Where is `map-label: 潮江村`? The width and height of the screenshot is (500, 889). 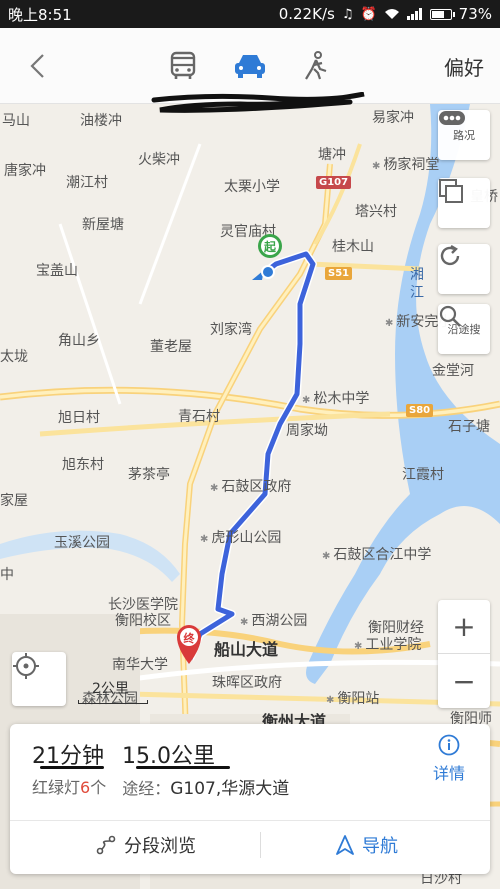 map-label: 潮江村 is located at coordinates (87, 183).